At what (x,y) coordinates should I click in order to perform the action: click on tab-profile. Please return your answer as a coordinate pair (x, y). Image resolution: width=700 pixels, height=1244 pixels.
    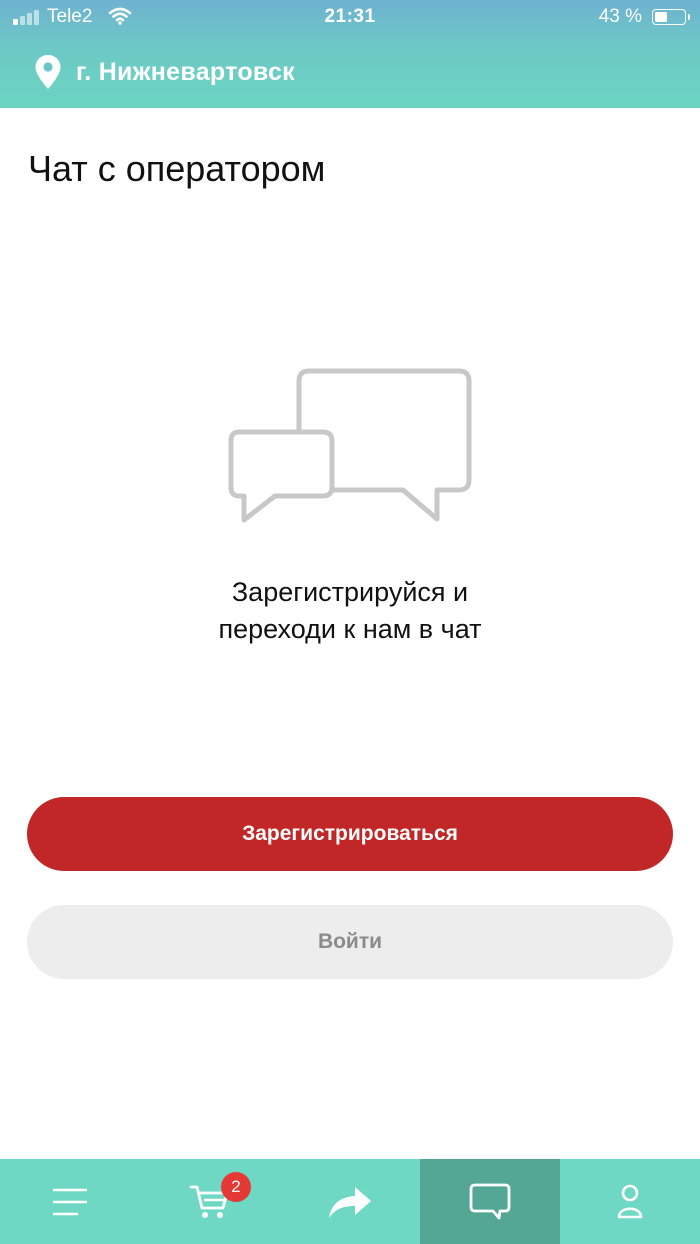
    Looking at the image, I should click on (630, 1201).